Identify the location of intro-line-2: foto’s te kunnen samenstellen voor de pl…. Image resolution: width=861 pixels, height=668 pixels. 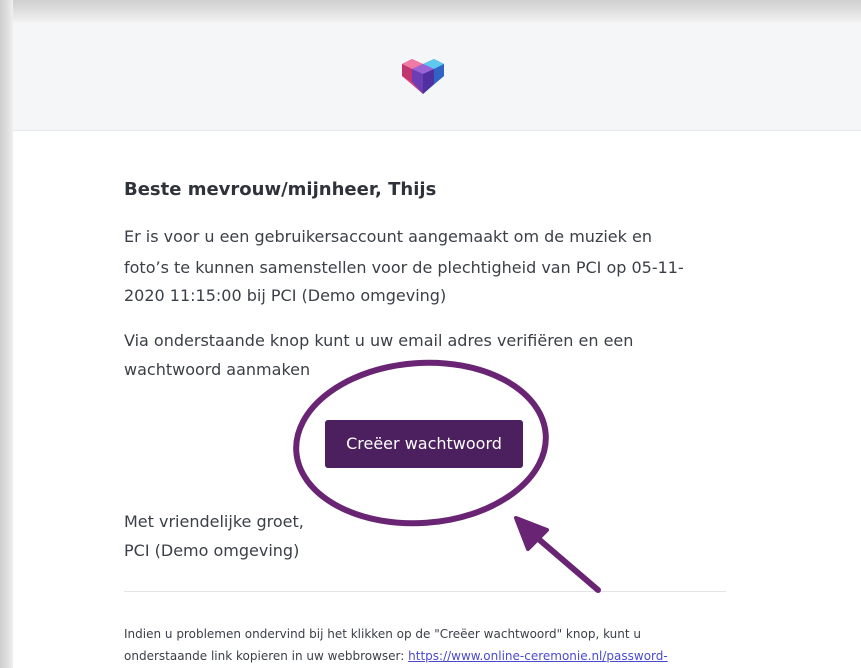
(404, 267).